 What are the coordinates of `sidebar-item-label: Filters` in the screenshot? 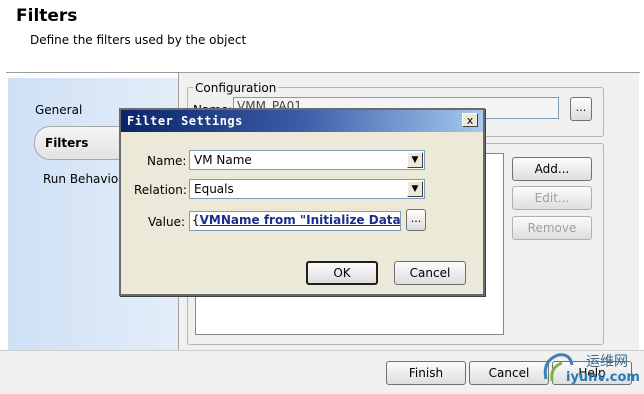 It's located at (67, 143).